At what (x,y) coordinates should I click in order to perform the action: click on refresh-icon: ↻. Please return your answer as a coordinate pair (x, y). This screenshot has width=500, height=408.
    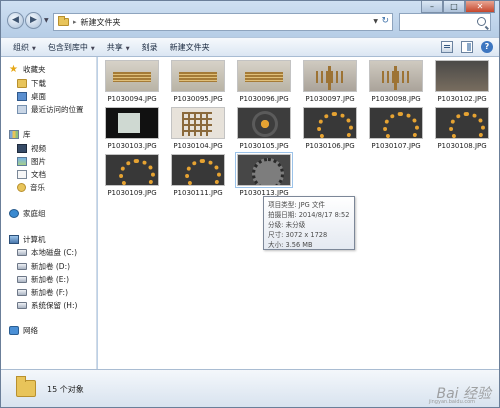
    Looking at the image, I should click on (385, 21).